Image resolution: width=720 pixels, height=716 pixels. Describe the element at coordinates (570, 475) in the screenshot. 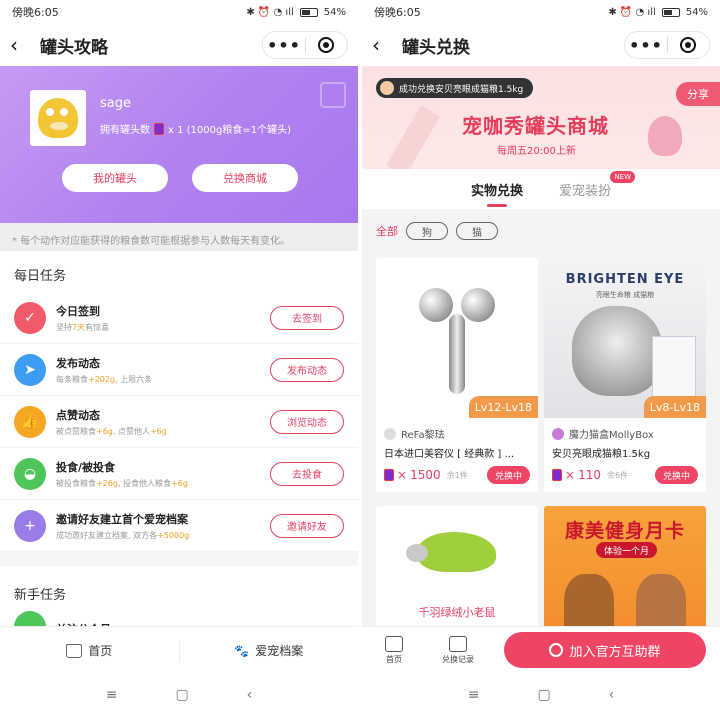

I see `price-prefix: ×` at that location.